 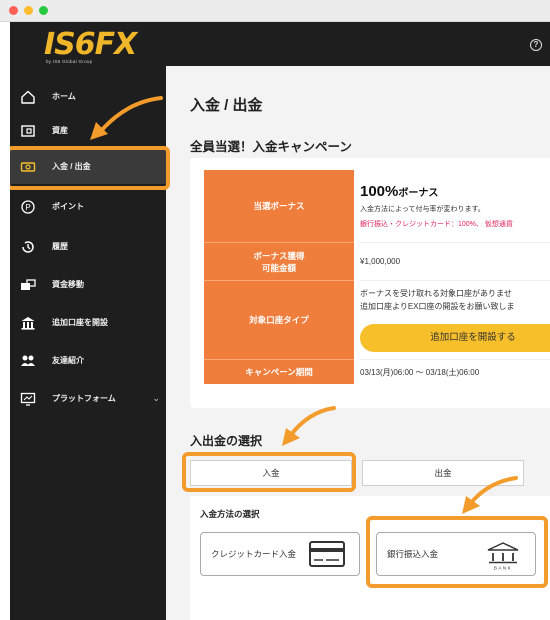 I want to click on monitor-icon, so click(x=28, y=399).